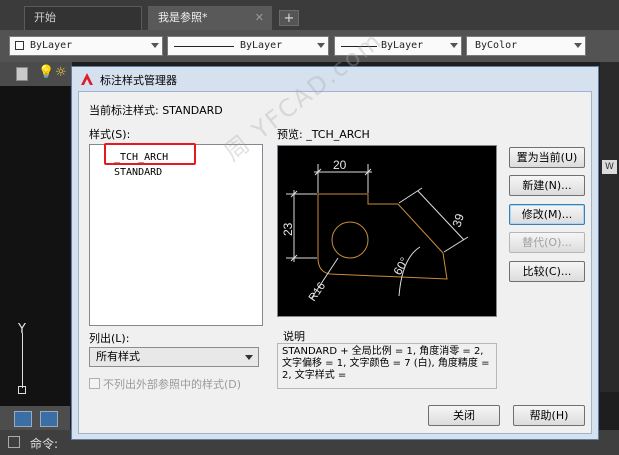 The width and height of the screenshot is (619, 455). What do you see at coordinates (118, 356) in the screenshot?
I see `list-filter-value: 所有样式` at bounding box center [118, 356].